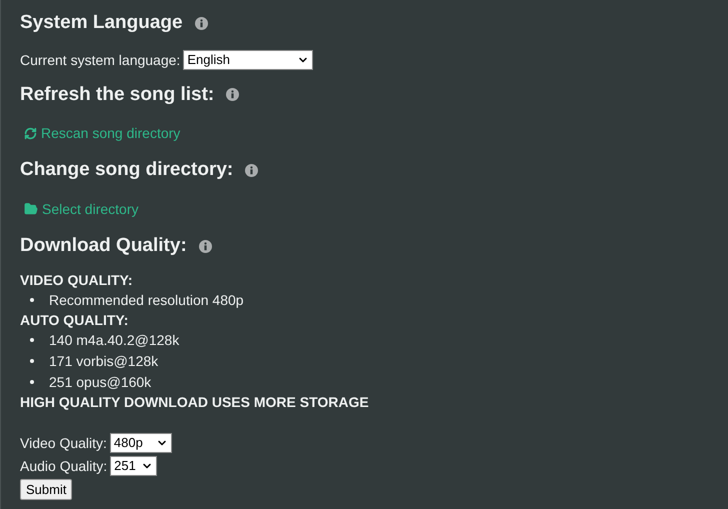  What do you see at coordinates (31, 209) in the screenshot?
I see `folder-icon` at bounding box center [31, 209].